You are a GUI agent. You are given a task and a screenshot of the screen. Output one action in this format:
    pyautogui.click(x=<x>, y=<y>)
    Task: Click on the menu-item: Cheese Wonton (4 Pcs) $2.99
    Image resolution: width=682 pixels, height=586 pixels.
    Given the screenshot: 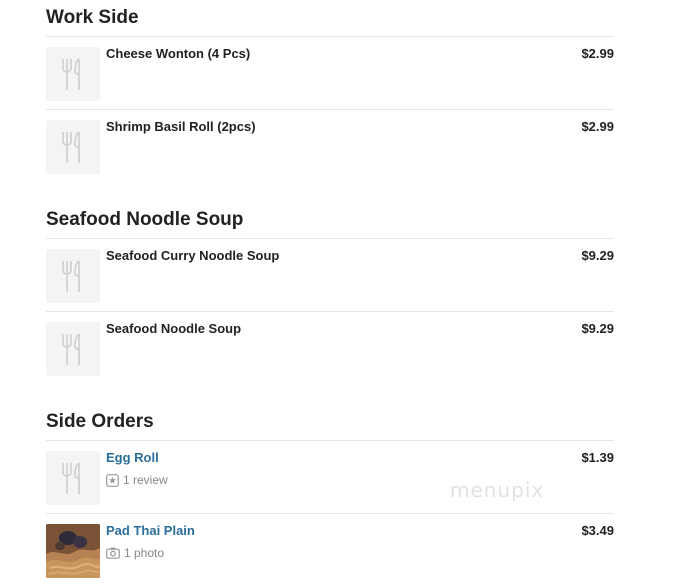 What is the action you would take?
    pyautogui.click(x=330, y=73)
    